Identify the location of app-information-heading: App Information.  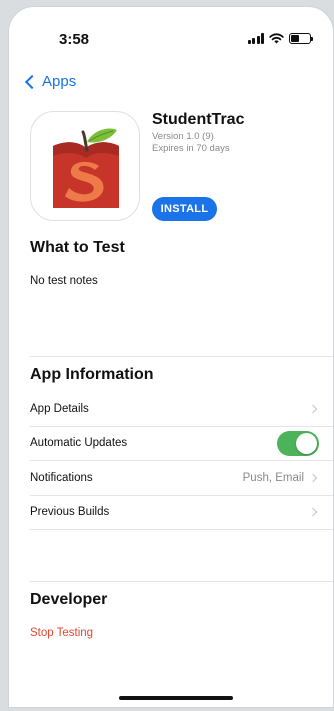
(92, 374).